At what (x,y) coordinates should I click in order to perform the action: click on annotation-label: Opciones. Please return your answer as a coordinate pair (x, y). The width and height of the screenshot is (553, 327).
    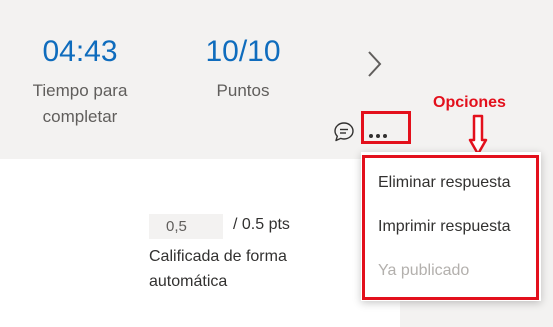
    Looking at the image, I should click on (469, 102).